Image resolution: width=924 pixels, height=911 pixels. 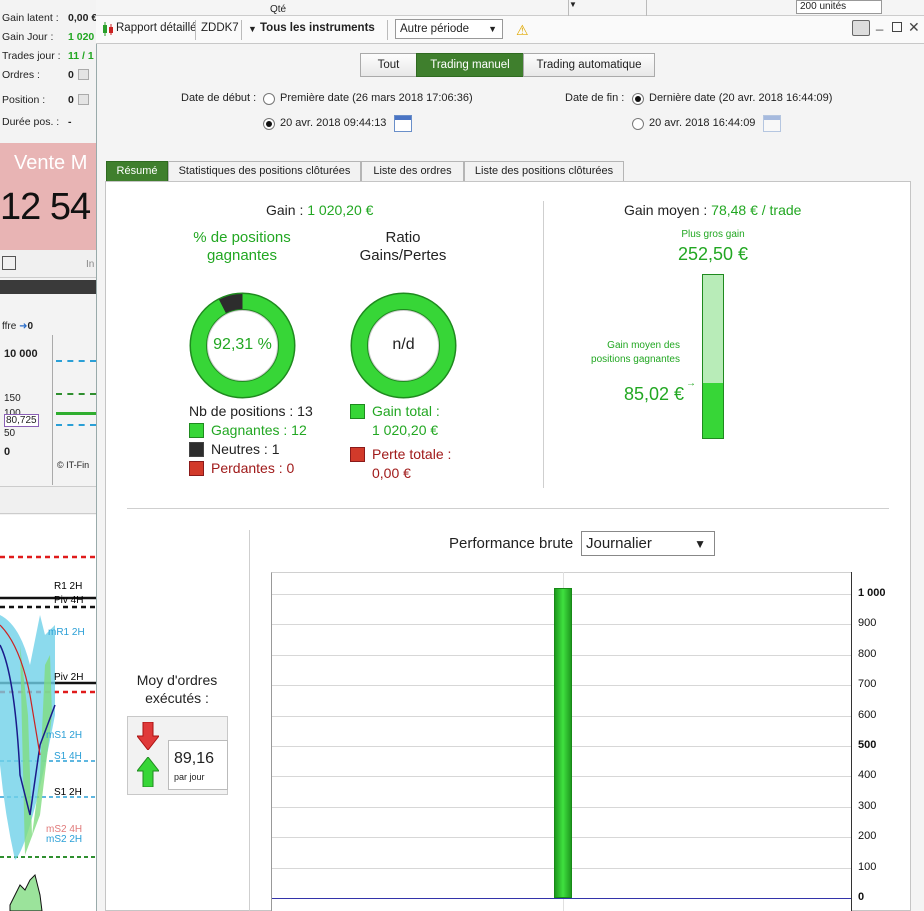 What do you see at coordinates (772, 123) in the screenshot?
I see `end-calendar-icon` at bounding box center [772, 123].